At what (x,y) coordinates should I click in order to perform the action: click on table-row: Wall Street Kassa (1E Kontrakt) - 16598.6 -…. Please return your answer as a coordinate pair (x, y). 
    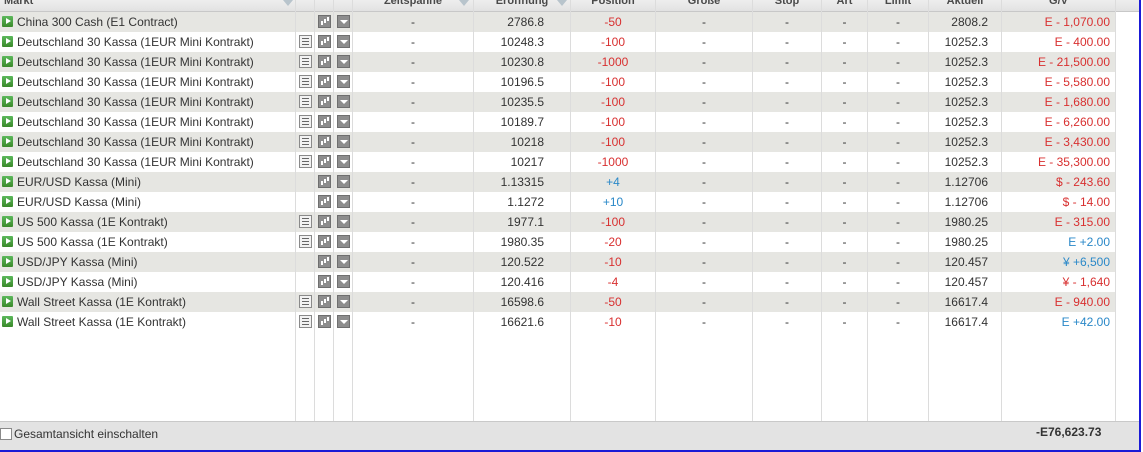
    Looking at the image, I should click on (558, 302).